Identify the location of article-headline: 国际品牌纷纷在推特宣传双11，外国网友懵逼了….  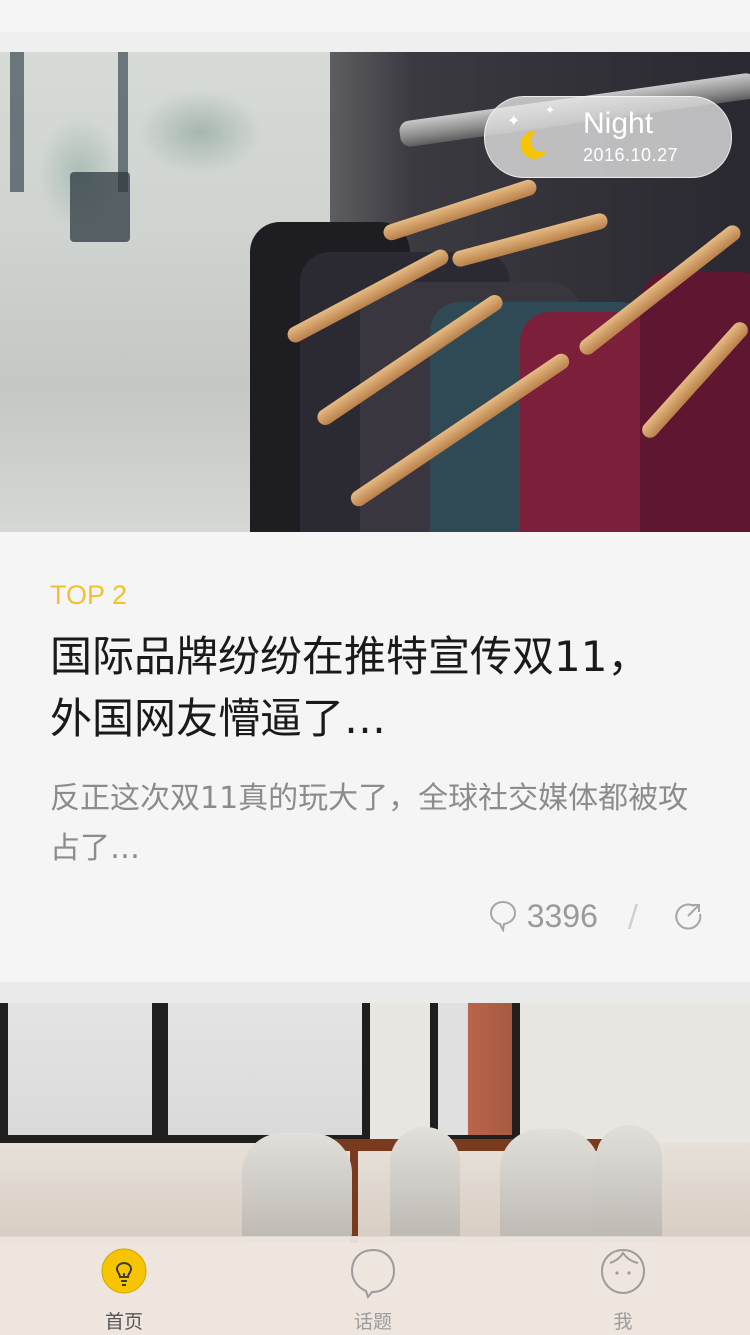
(370, 688).